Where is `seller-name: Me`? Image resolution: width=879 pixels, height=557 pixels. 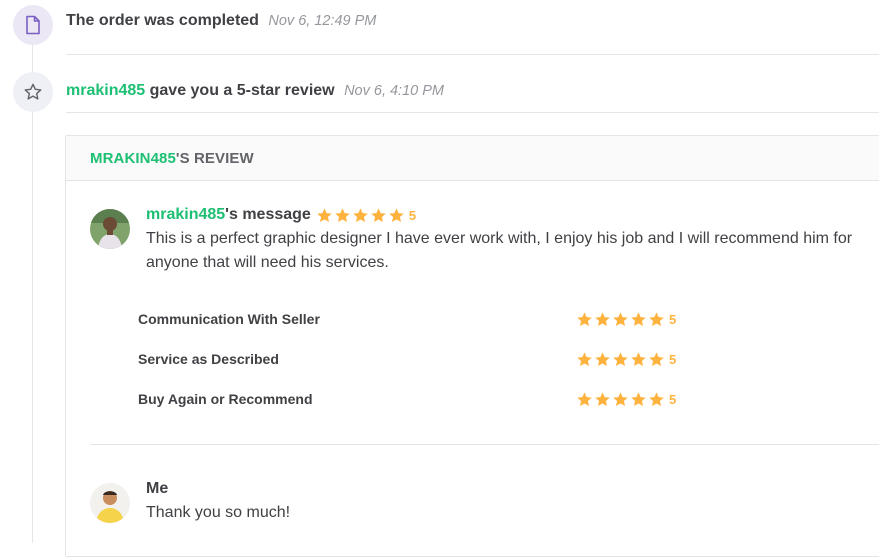 seller-name: Me is located at coordinates (157, 488).